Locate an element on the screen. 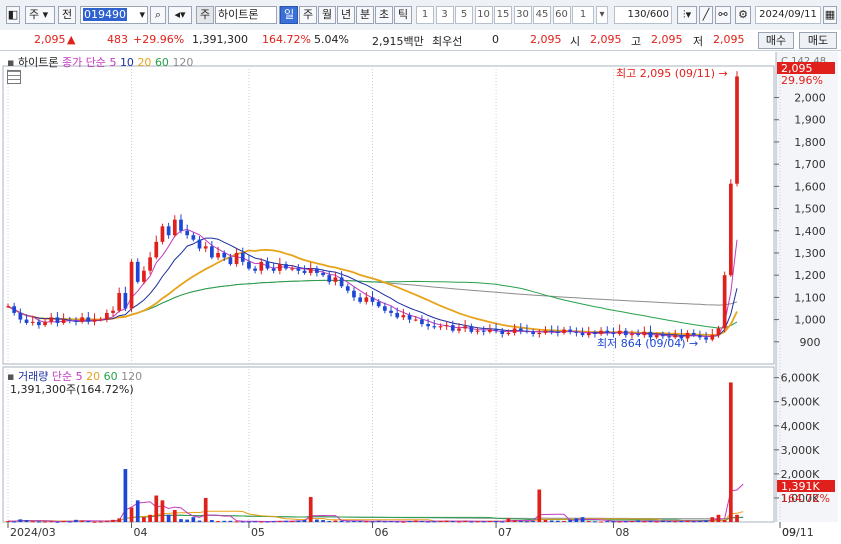 This screenshot has width=841, height=544. gear-icon: ⚙ is located at coordinates (743, 15).